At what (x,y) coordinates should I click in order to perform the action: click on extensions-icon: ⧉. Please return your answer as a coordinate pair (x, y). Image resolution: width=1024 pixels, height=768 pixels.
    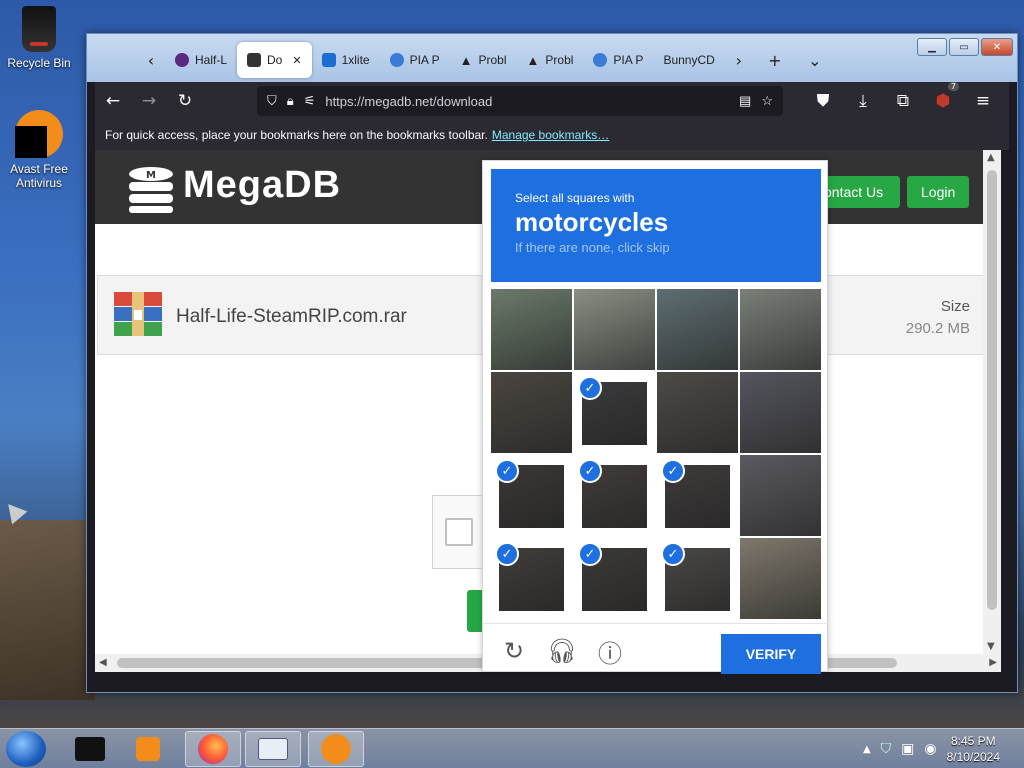
    Looking at the image, I should click on (903, 101).